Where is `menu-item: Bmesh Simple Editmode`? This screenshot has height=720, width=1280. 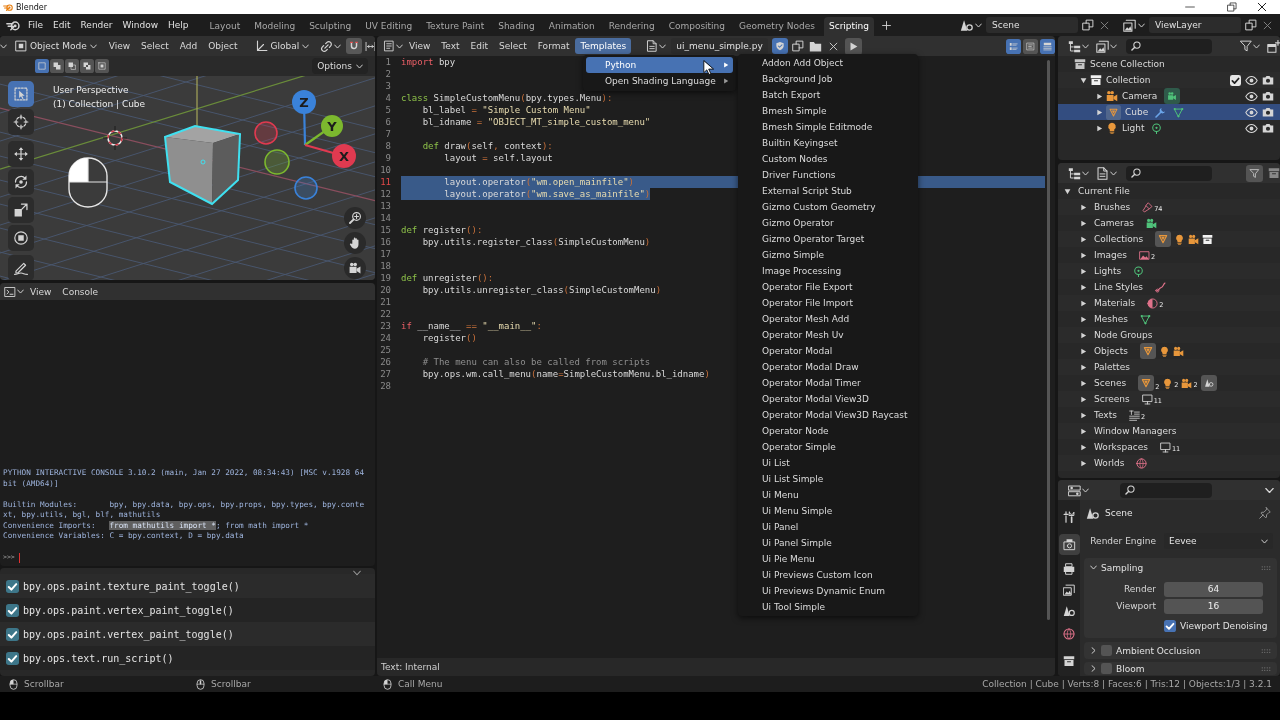 menu-item: Bmesh Simple Editmode is located at coordinates (828, 127).